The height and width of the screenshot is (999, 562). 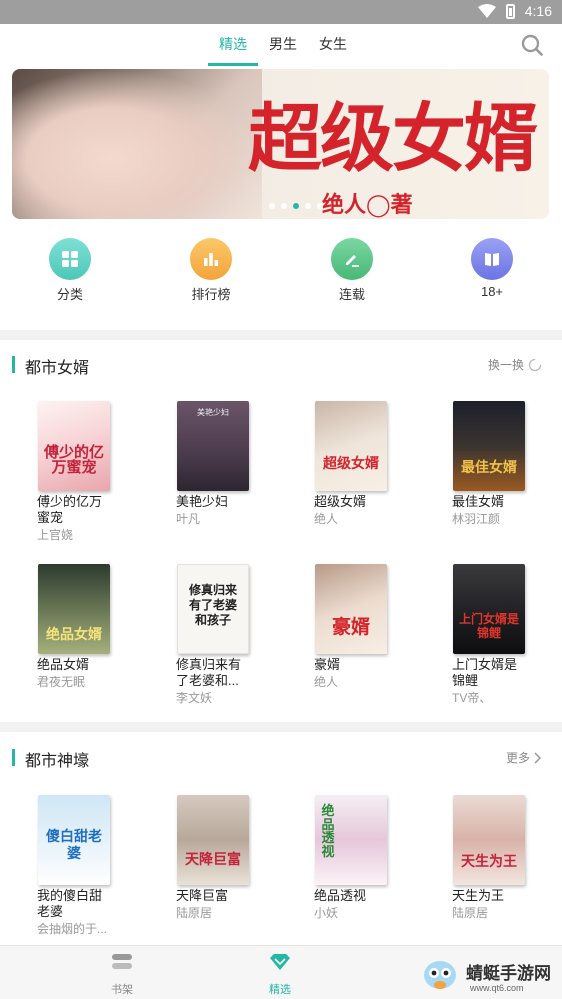 I want to click on banner-title: 超级女婿, so click(x=393, y=139).